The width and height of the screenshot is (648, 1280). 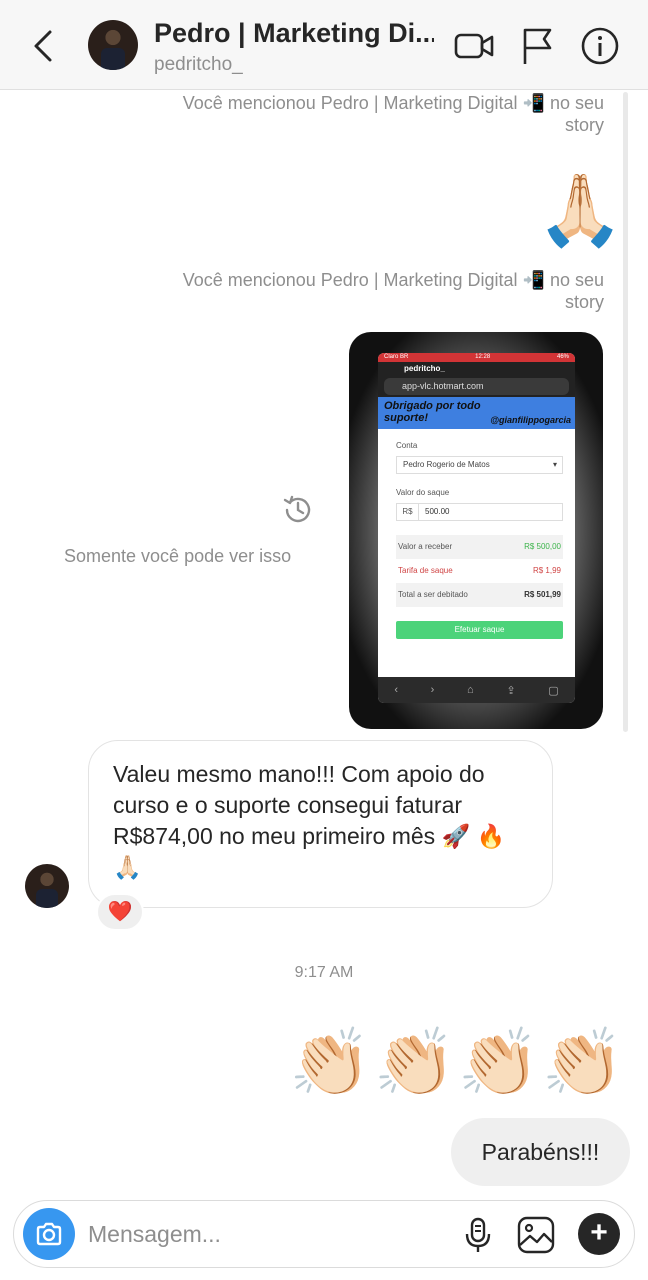 I want to click on story-username: pedritcho_, so click(x=476, y=368).